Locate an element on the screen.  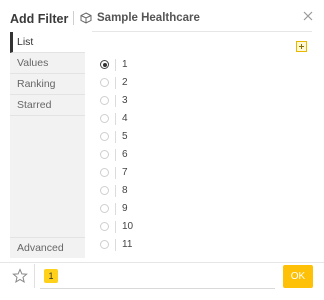
ok-button: OK is located at coordinates (298, 276).